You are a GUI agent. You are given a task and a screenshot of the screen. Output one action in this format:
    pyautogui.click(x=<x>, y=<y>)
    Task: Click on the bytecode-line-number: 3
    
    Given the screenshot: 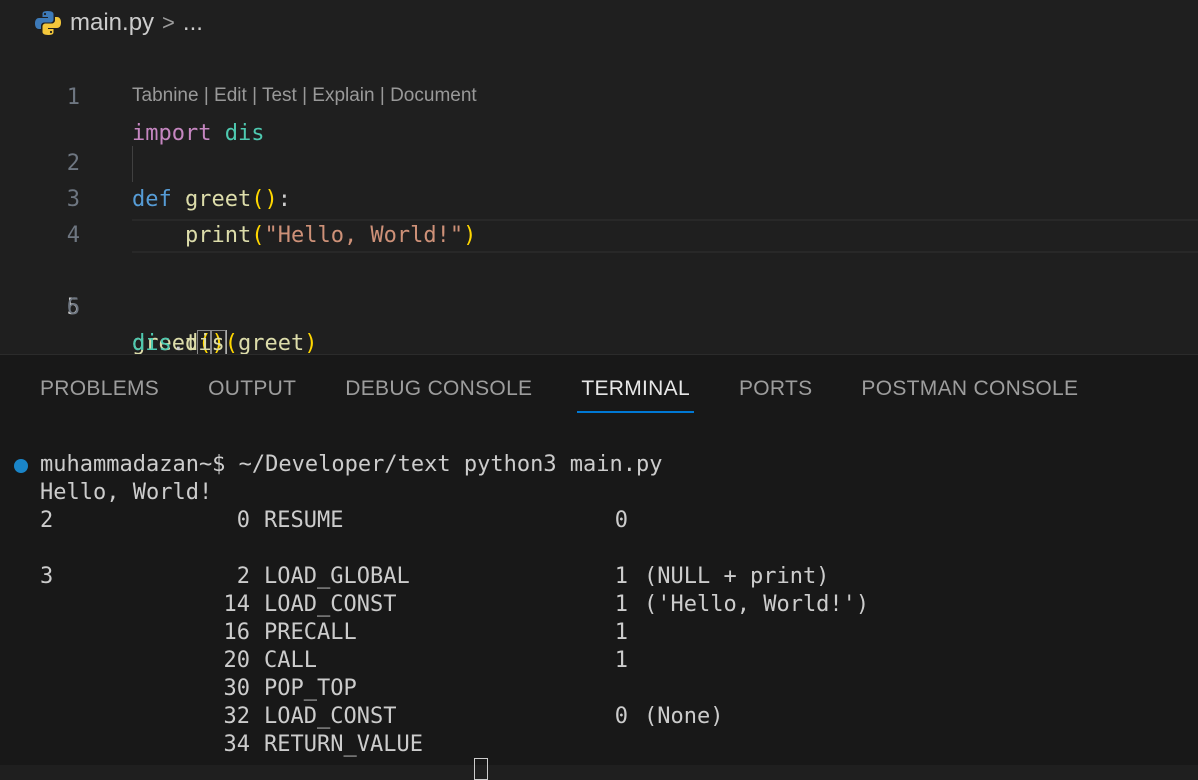 What is the action you would take?
    pyautogui.click(x=47, y=576)
    